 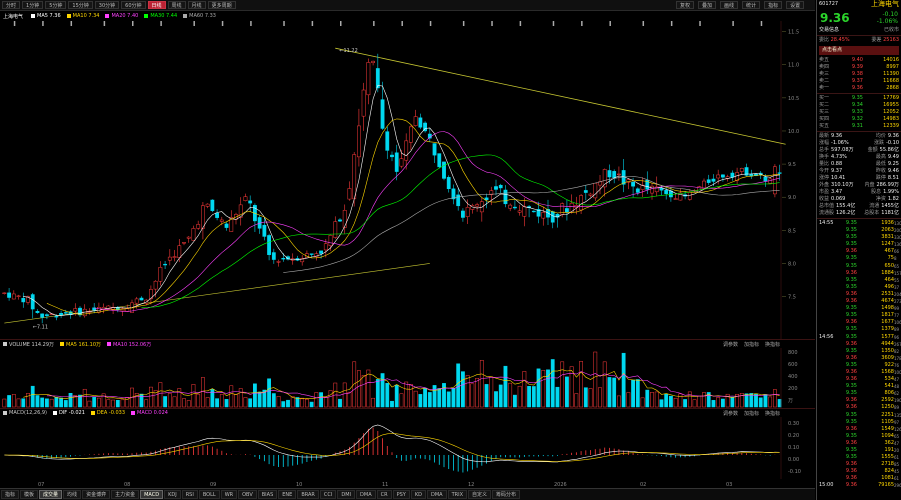 I want to click on period-tab-7: 周线, so click(x=176, y=5).